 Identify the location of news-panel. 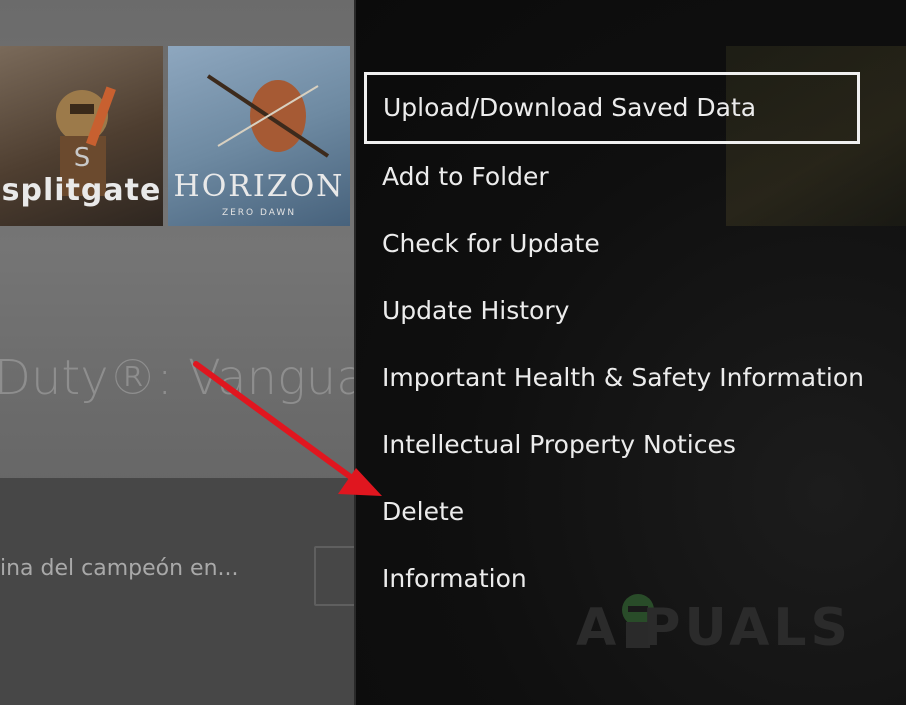
(177, 591).